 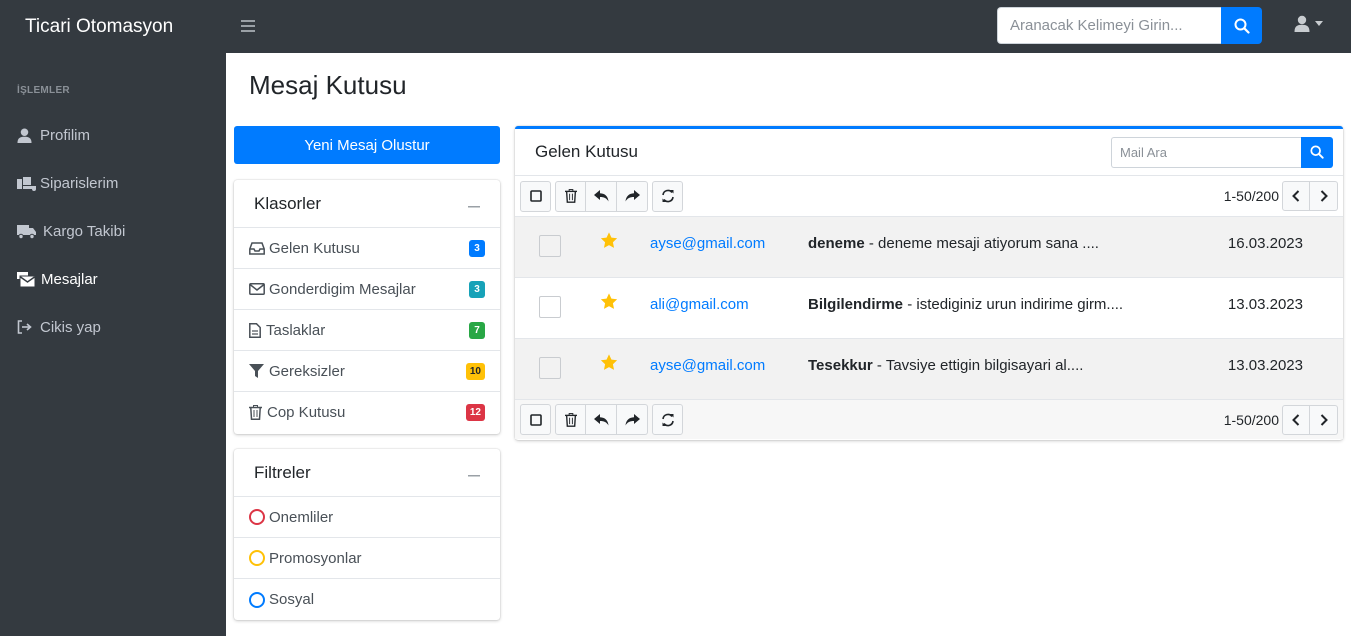 I want to click on trash-icon, so click(x=570, y=419).